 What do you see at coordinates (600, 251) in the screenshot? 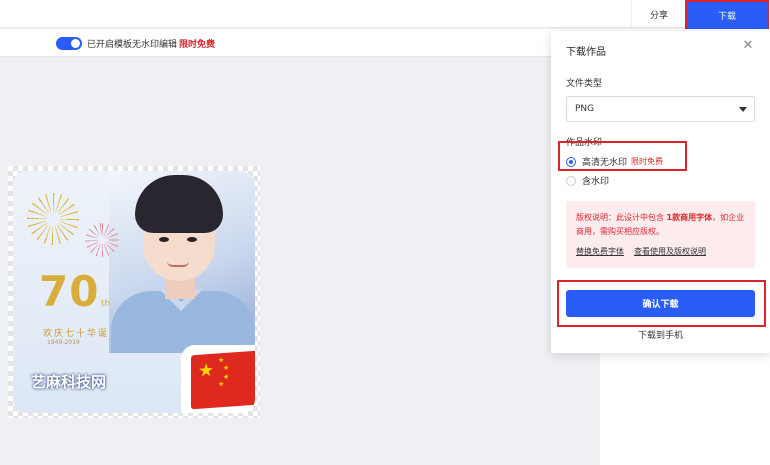
I see `replace-font-link: 替换免费字体` at bounding box center [600, 251].